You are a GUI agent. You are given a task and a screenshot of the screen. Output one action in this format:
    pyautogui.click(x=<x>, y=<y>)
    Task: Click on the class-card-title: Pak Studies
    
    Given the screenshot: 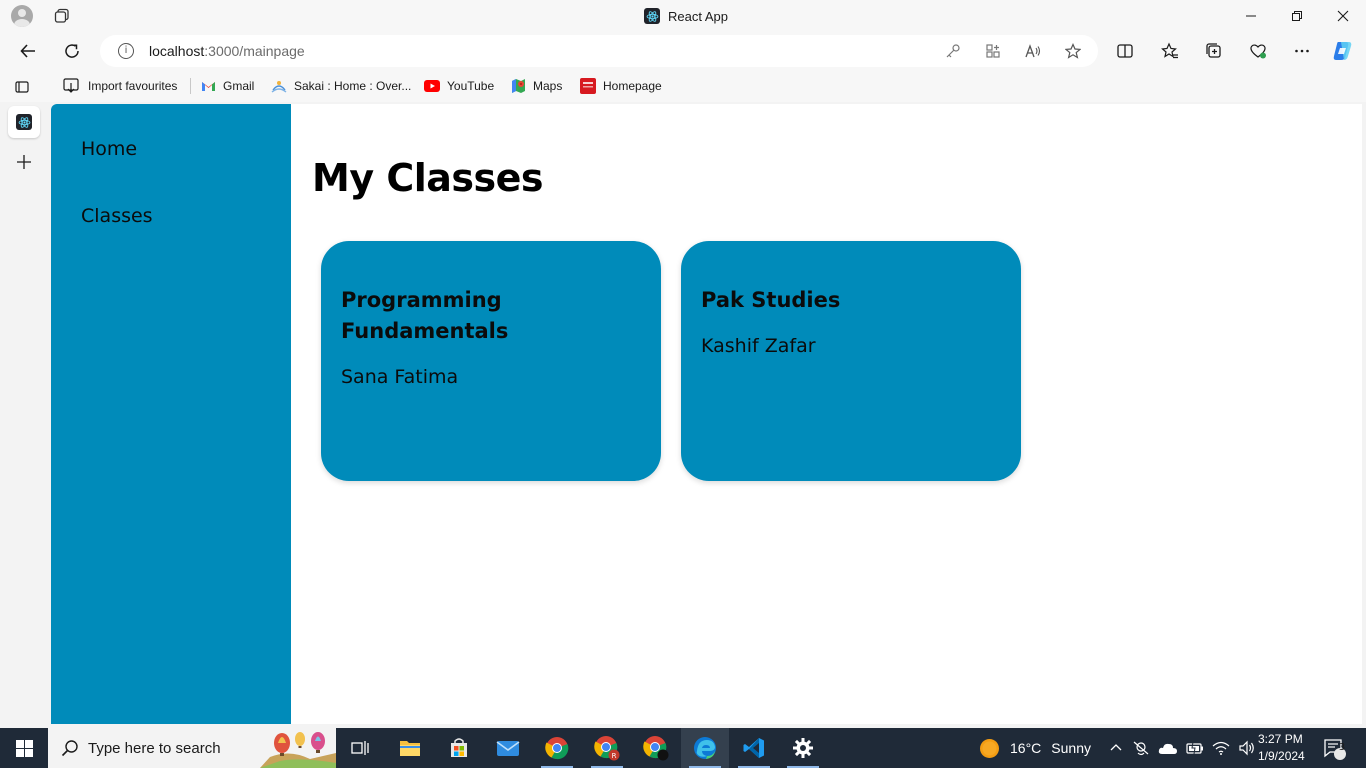 What is the action you would take?
    pyautogui.click(x=771, y=300)
    